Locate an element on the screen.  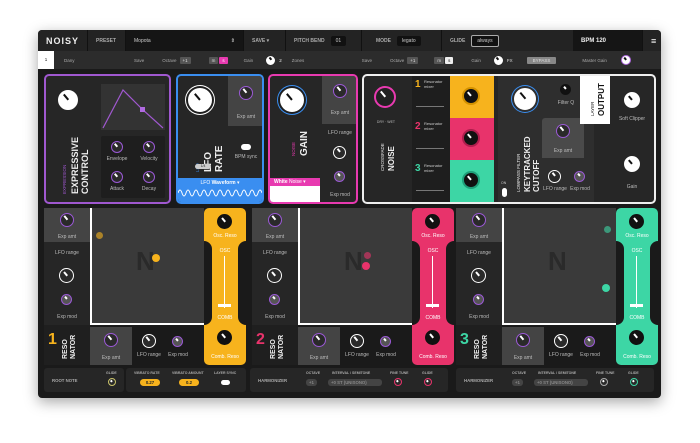
save-button: SAVE is located at coordinates (258, 41).